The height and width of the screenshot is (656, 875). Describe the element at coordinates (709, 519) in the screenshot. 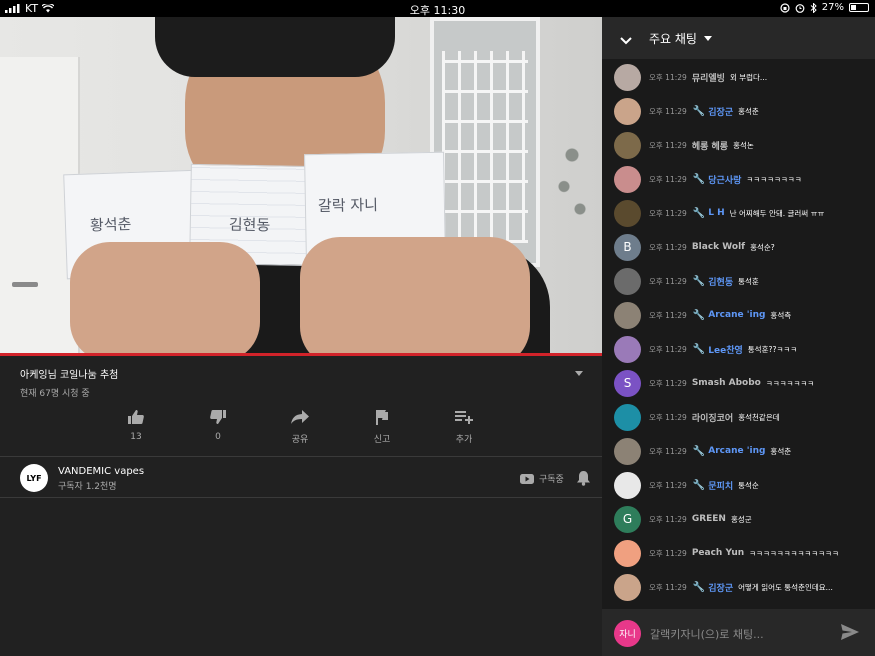

I see `chat-author-name: GREEN` at that location.